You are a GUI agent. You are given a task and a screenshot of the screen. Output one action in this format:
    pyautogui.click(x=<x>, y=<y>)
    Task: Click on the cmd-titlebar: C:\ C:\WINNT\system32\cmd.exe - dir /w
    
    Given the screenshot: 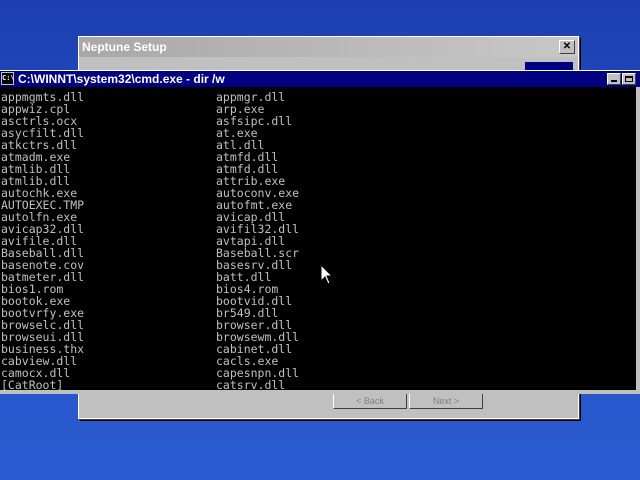 What is the action you would take?
    pyautogui.click(x=320, y=78)
    